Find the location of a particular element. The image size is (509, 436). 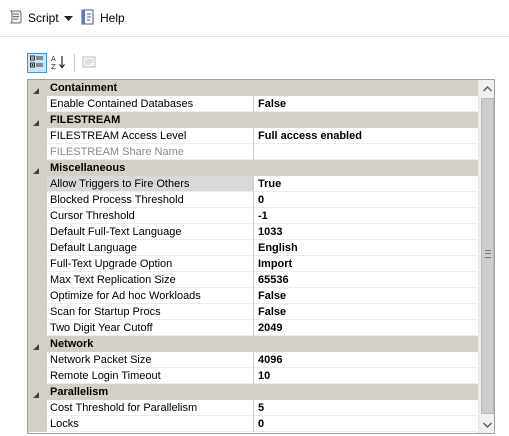

property-name: Locks is located at coordinates (150, 424).